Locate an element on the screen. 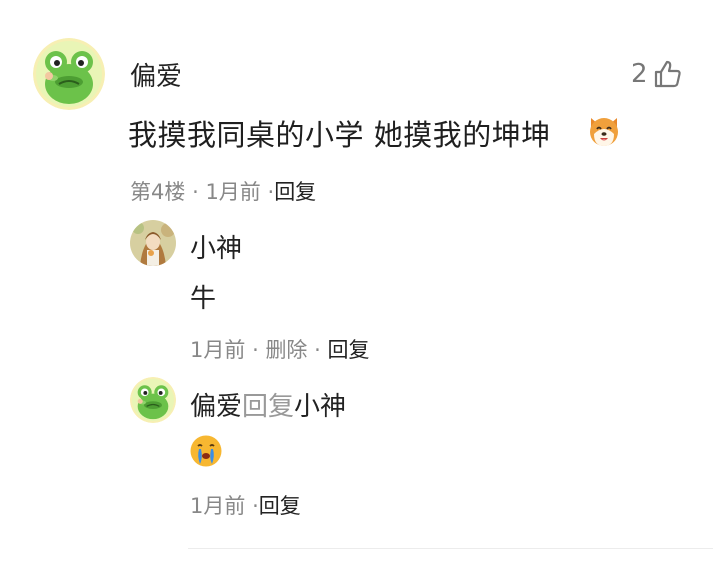 Image resolution: width=713 pixels, height=566 pixels. reply-to-label: 回复 is located at coordinates (268, 407).